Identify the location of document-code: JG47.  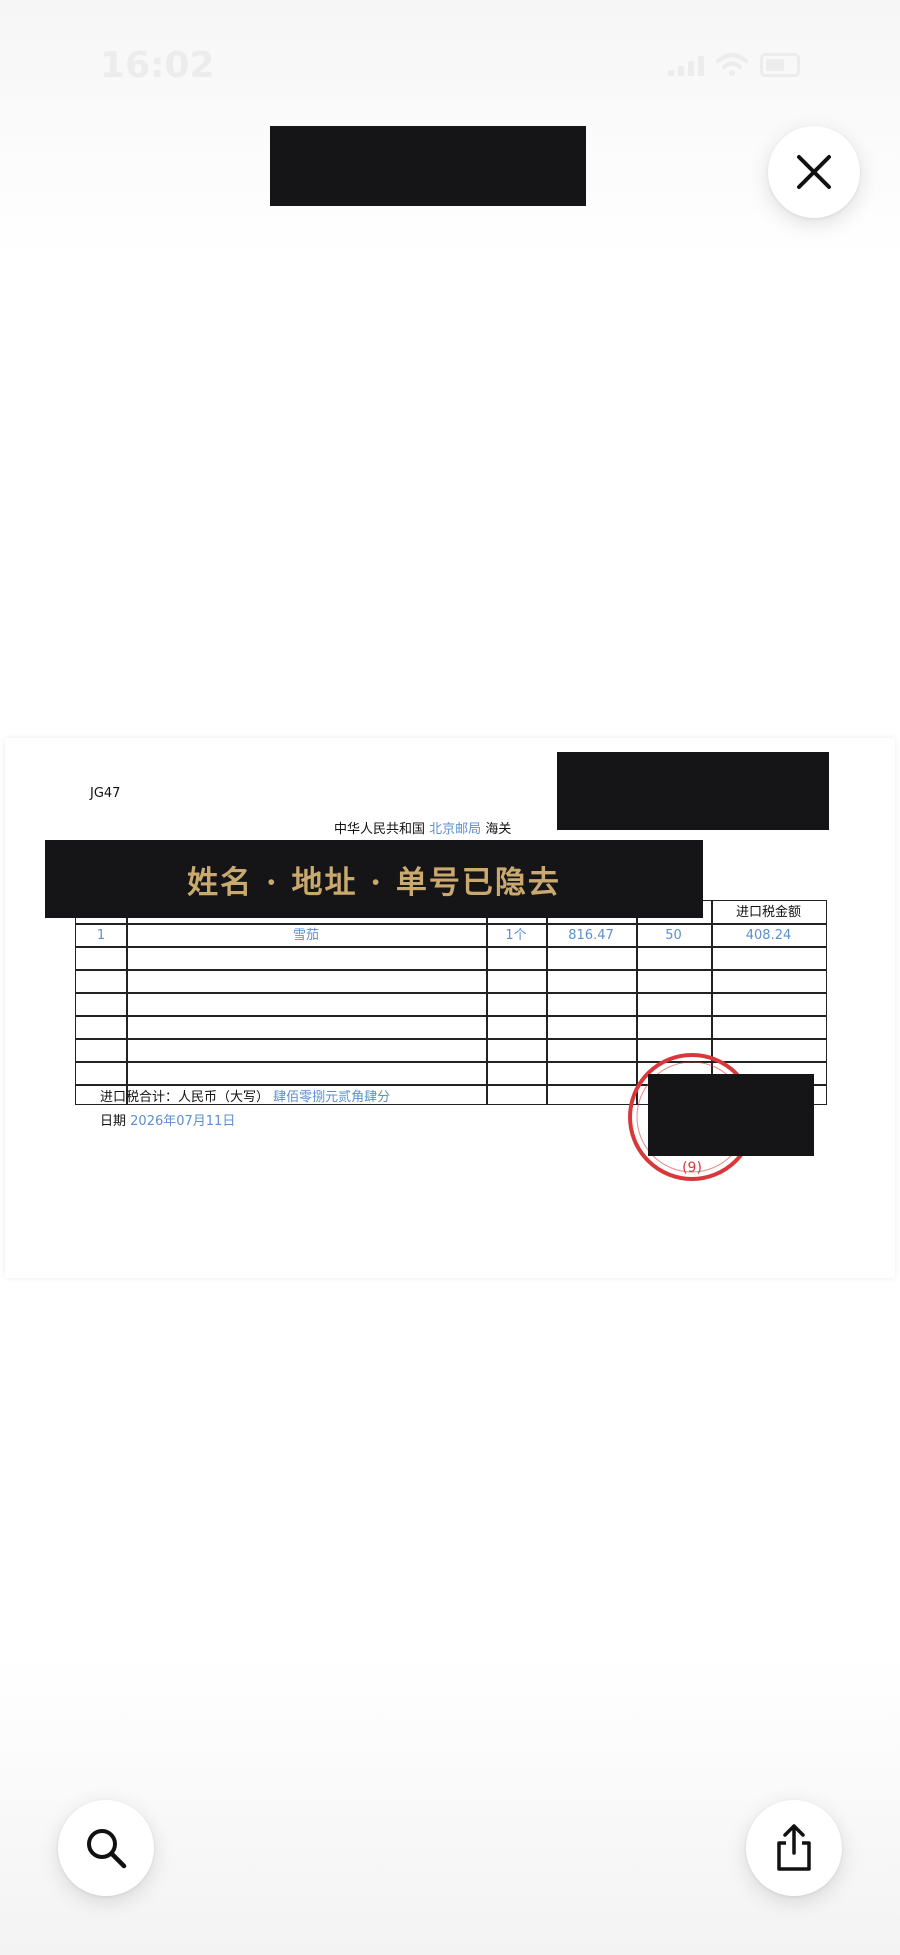
(105, 793).